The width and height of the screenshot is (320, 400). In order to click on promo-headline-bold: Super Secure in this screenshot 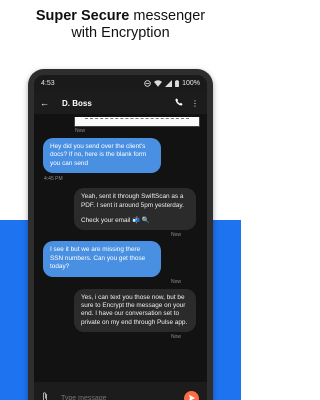, I will do `click(82, 16)`.